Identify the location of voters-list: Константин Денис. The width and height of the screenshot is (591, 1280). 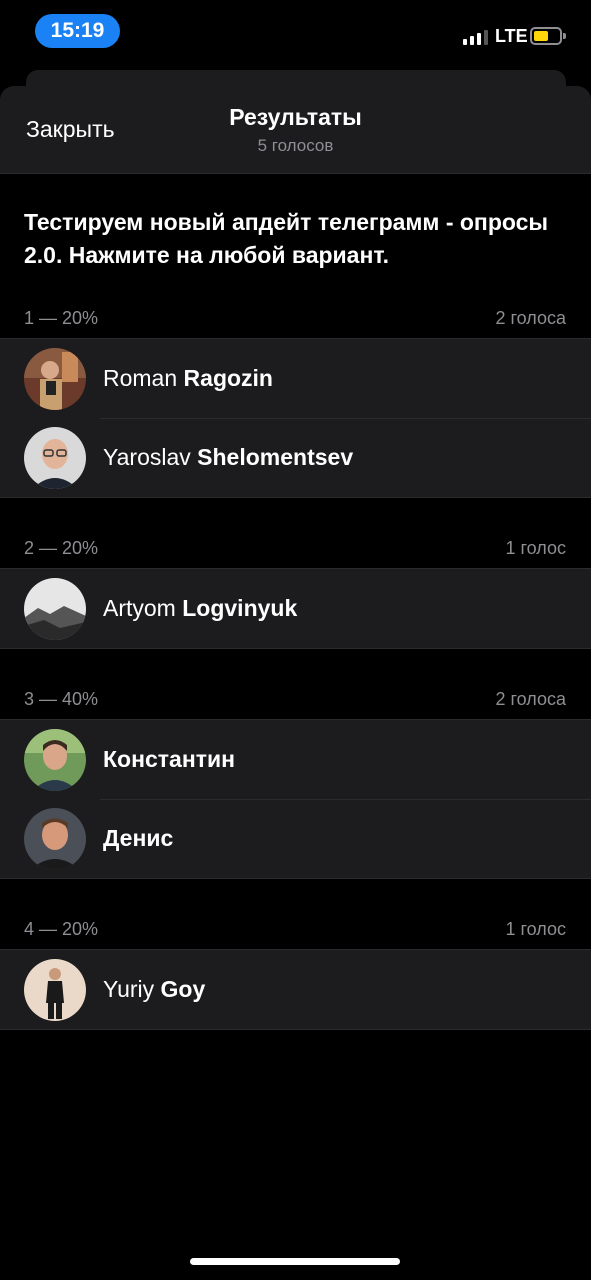
(295, 799).